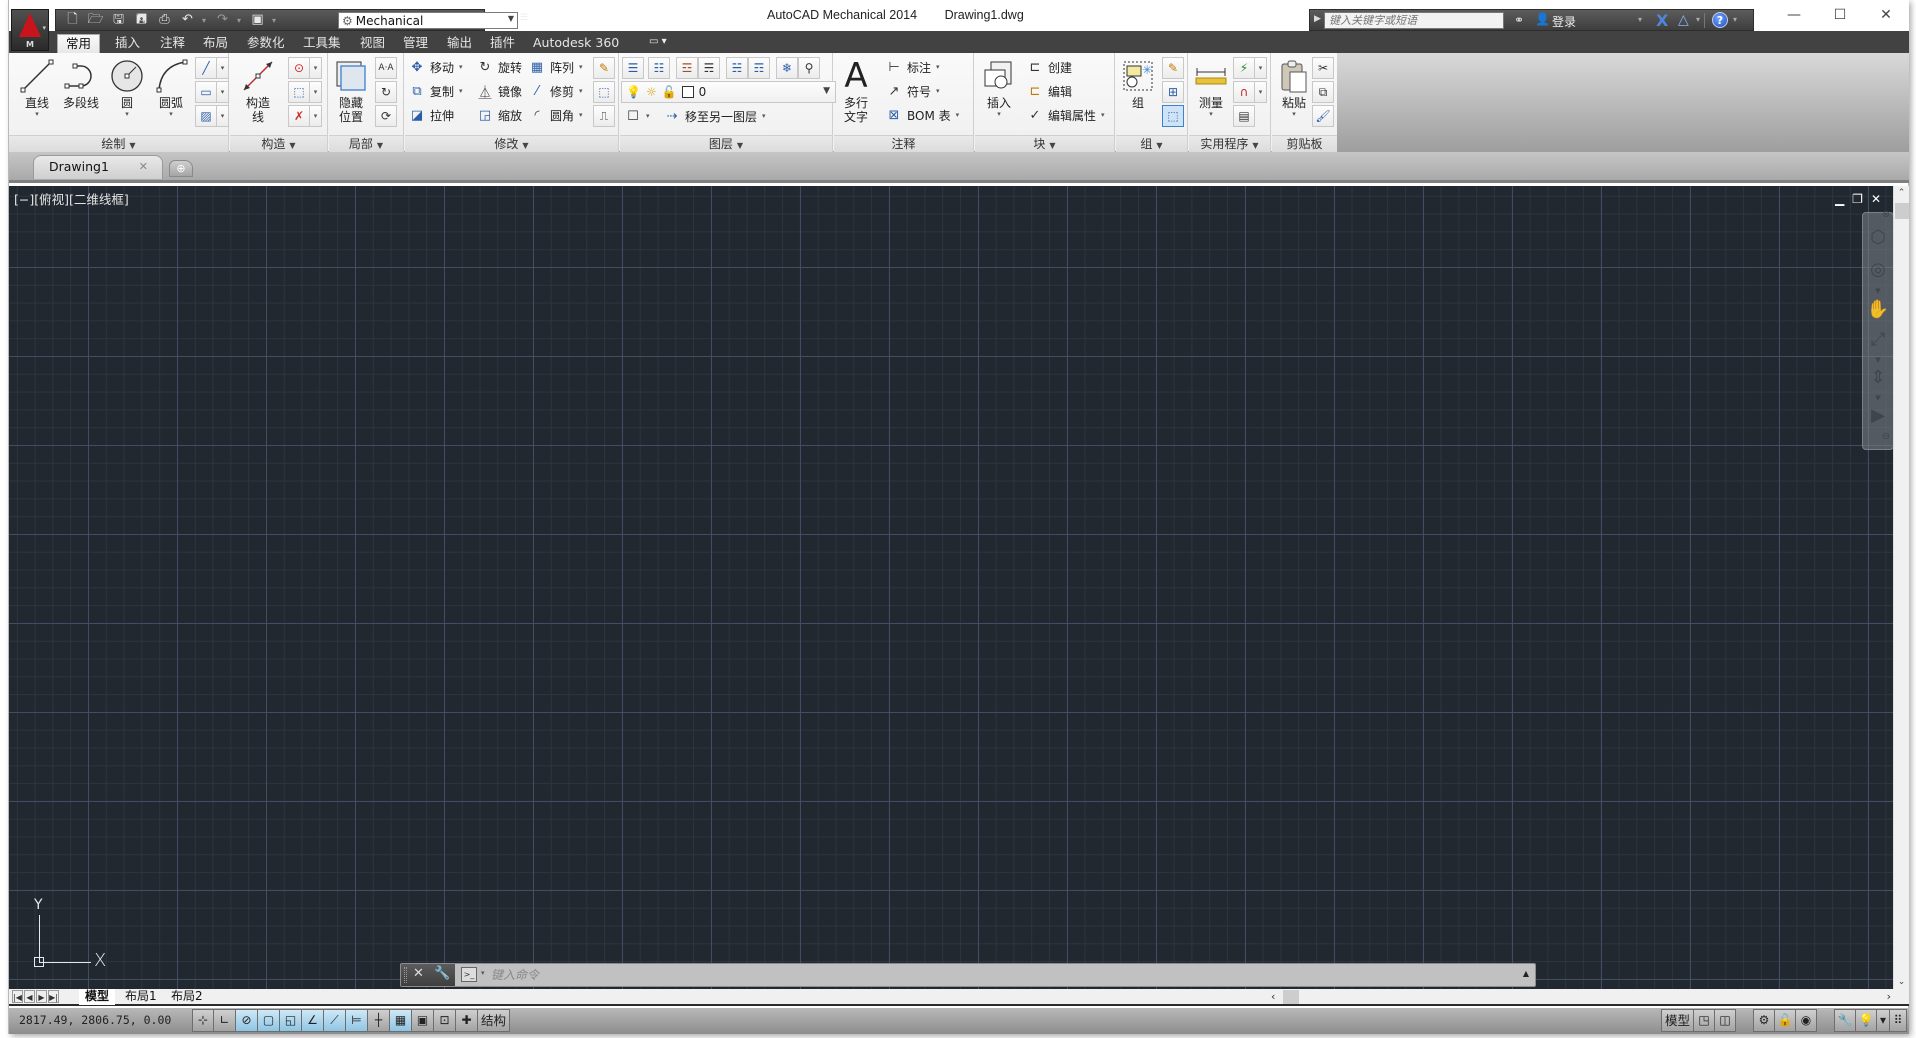 The width and height of the screenshot is (1916, 1038). What do you see at coordinates (1044, 143) in the screenshot?
I see `panel-block-title: 块 ▼` at bounding box center [1044, 143].